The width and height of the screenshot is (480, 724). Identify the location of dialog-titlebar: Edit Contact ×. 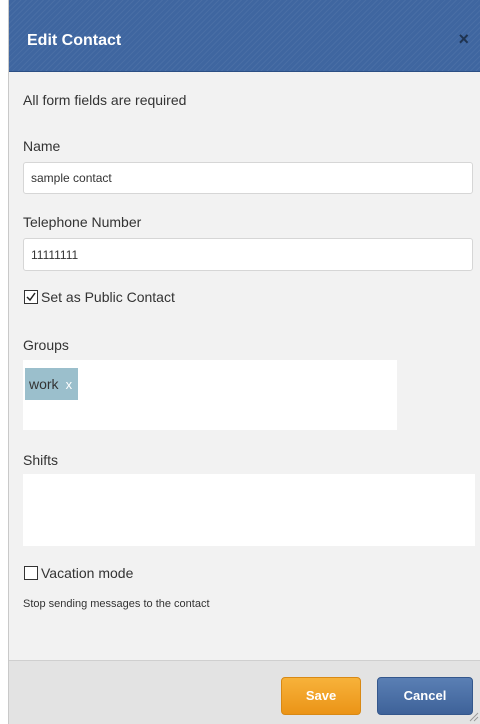
(244, 36).